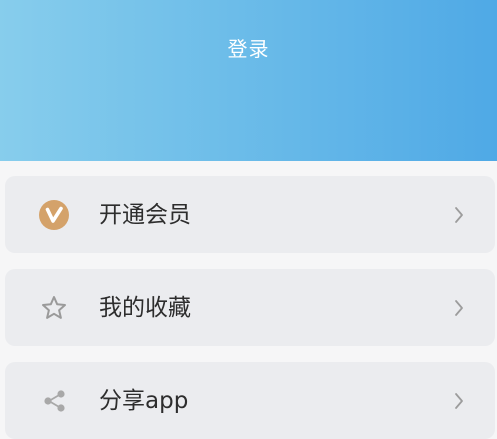 The width and height of the screenshot is (497, 439). What do you see at coordinates (248, 49) in the screenshot?
I see `login-link: 登录` at bounding box center [248, 49].